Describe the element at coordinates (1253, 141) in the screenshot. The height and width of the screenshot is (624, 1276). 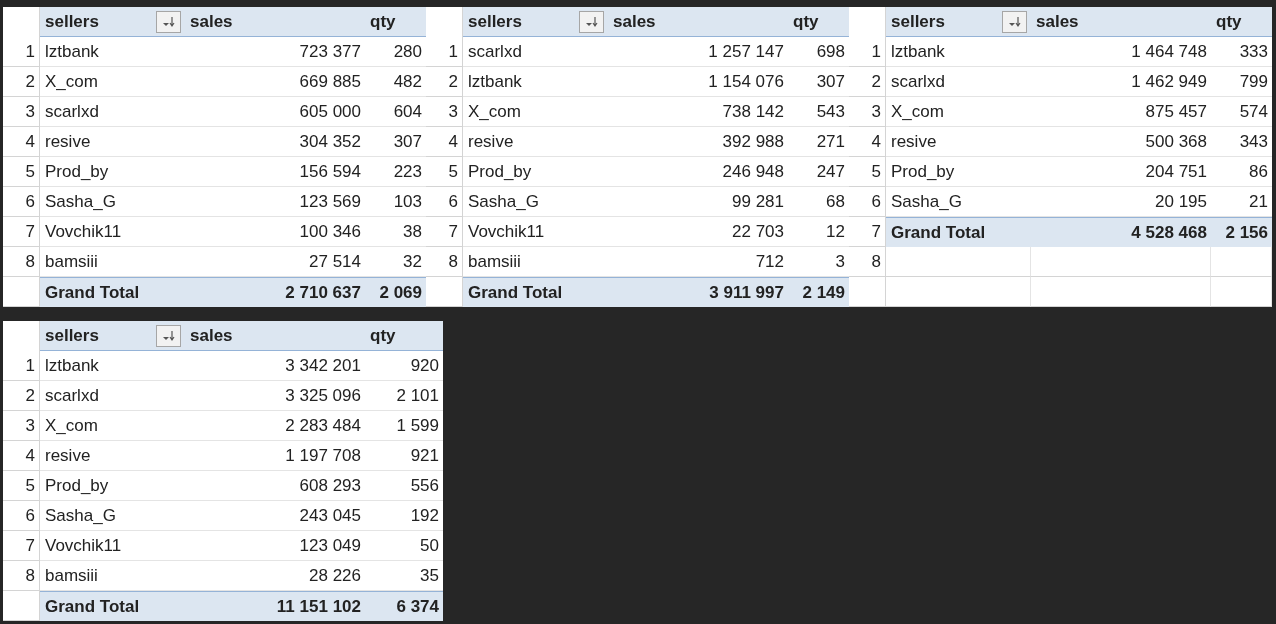
I see `qty-value: 343` at that location.